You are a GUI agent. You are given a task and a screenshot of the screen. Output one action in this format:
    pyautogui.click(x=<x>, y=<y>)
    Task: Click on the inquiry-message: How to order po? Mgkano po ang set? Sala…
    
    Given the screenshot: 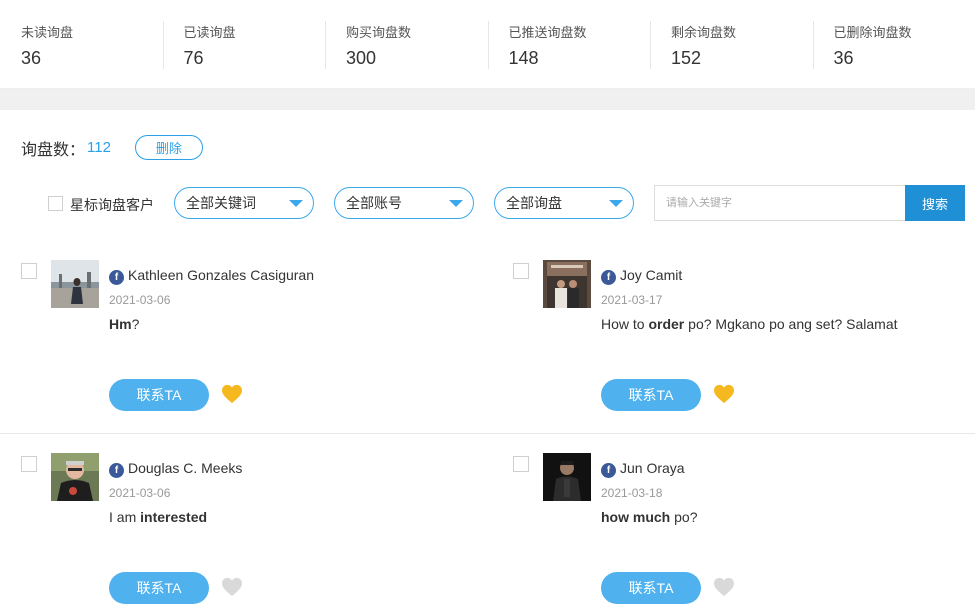 What is the action you would take?
    pyautogui.click(x=749, y=324)
    